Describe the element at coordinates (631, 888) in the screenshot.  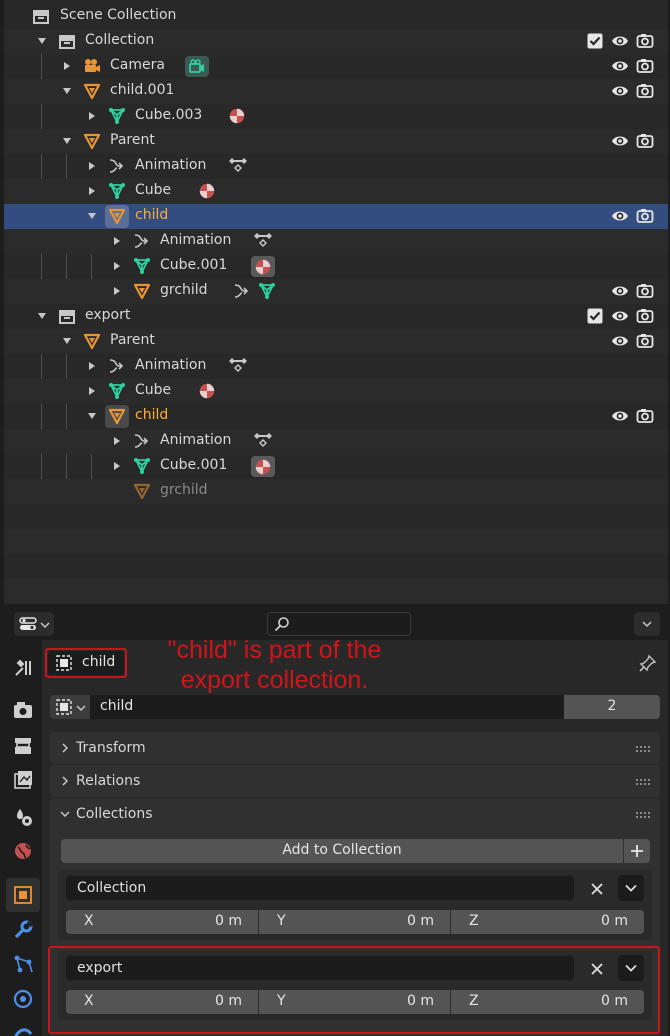
I see `collection-menu-button` at that location.